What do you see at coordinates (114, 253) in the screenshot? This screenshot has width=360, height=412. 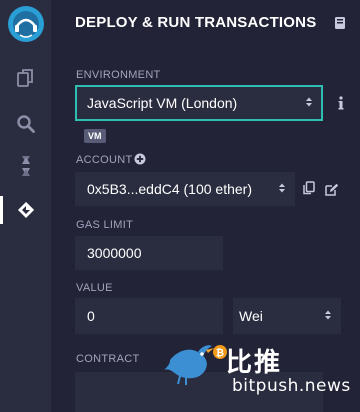 I see `gas-limit-value: 3000000` at bounding box center [114, 253].